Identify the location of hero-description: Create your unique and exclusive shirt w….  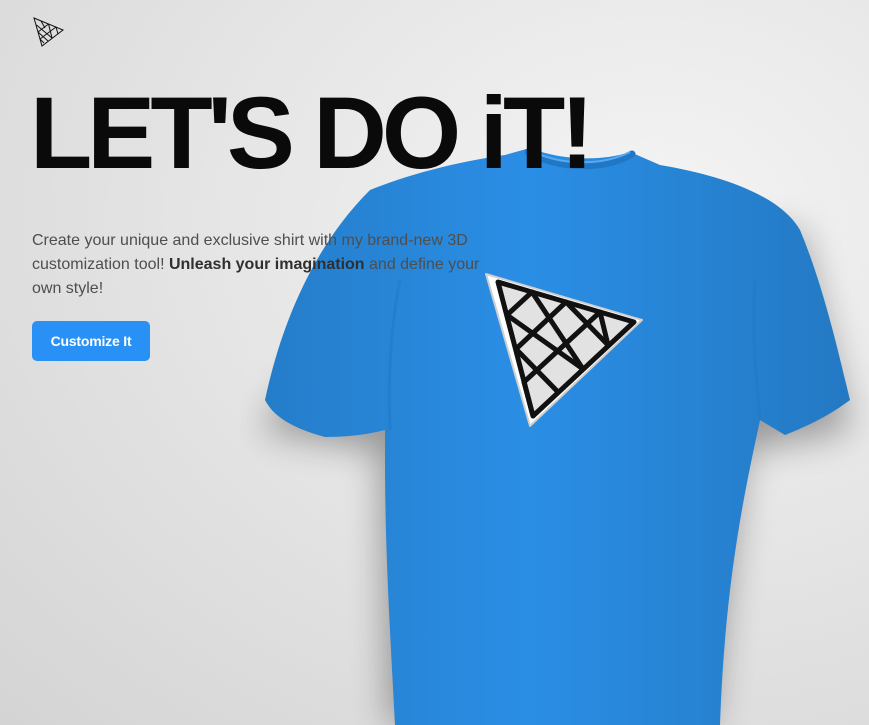
(257, 265).